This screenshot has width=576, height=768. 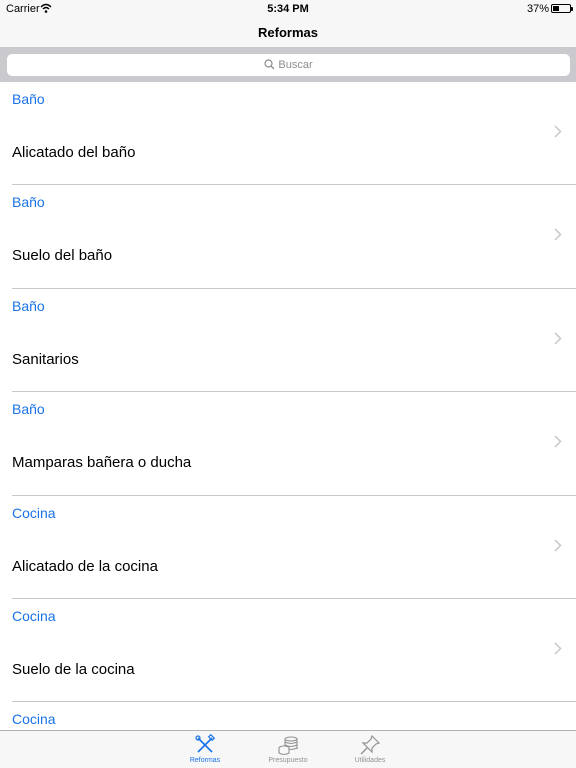 I want to click on list-item: Baño Mamparas bañera o ducha, so click(x=294, y=444).